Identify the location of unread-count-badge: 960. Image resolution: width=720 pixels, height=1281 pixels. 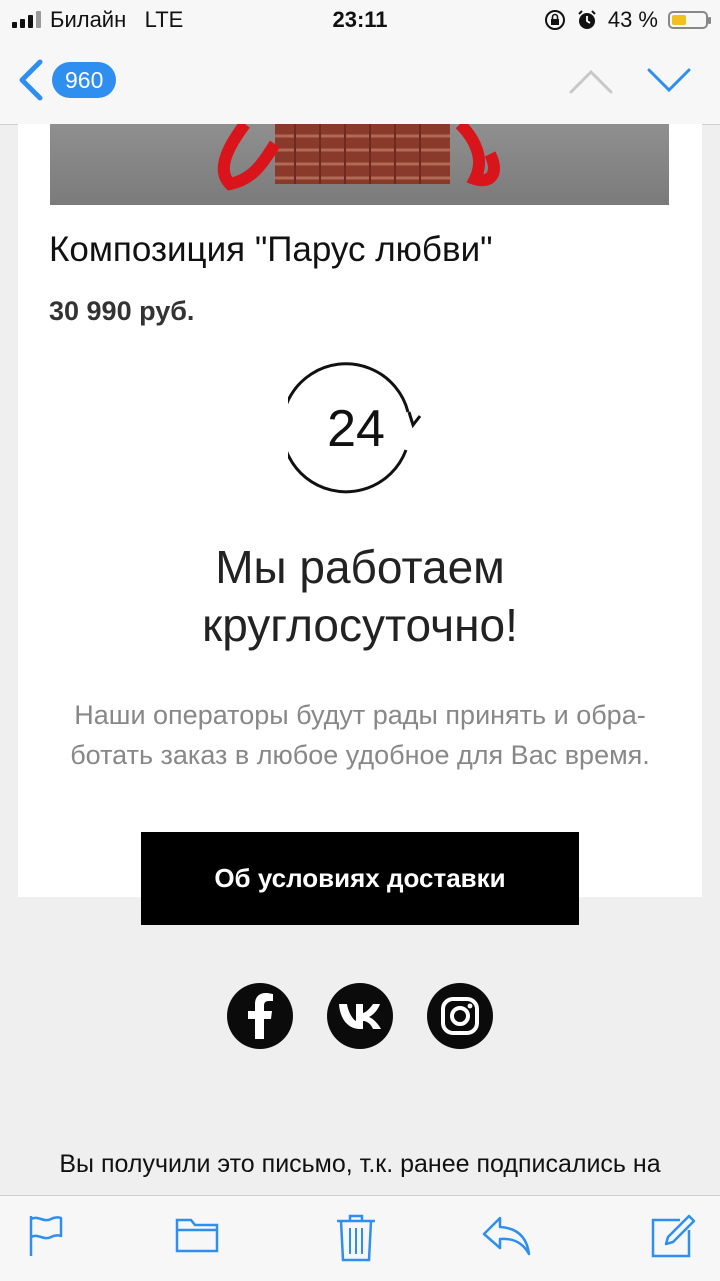
(84, 80).